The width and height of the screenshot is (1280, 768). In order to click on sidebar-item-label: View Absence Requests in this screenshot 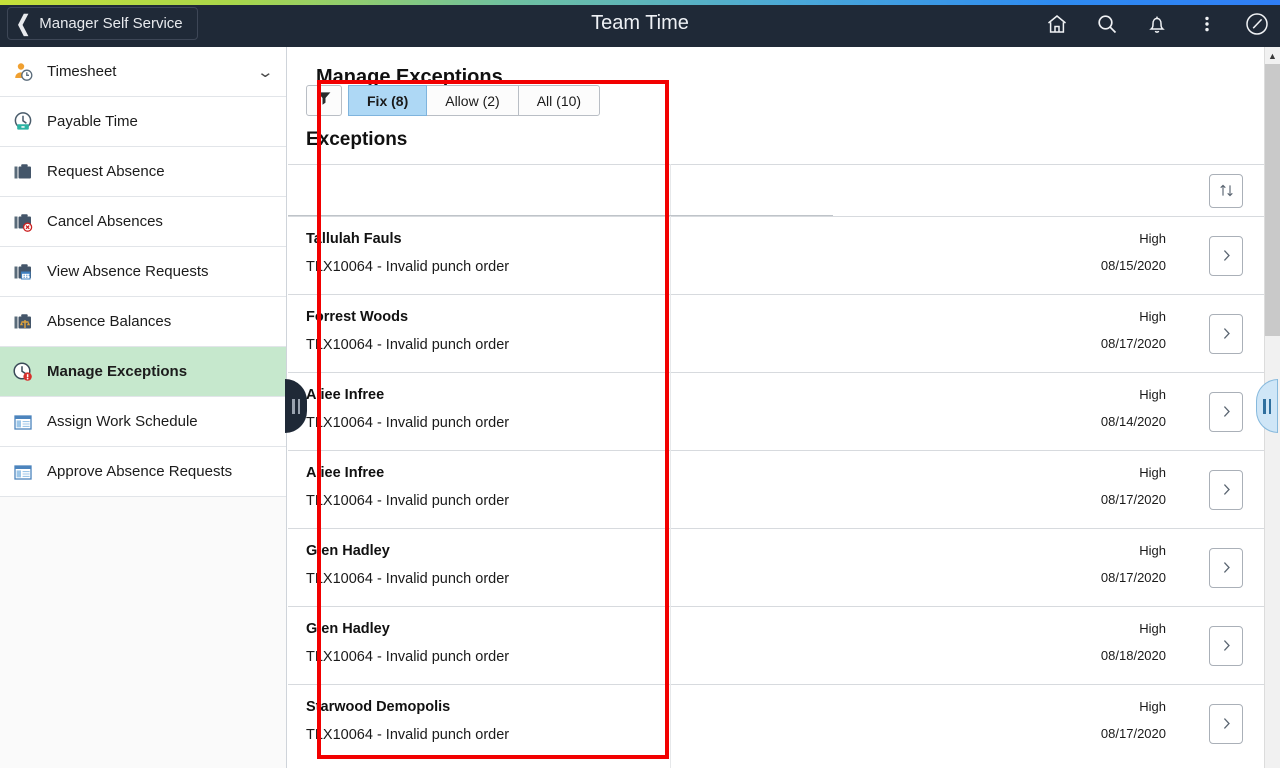, I will do `click(128, 271)`.